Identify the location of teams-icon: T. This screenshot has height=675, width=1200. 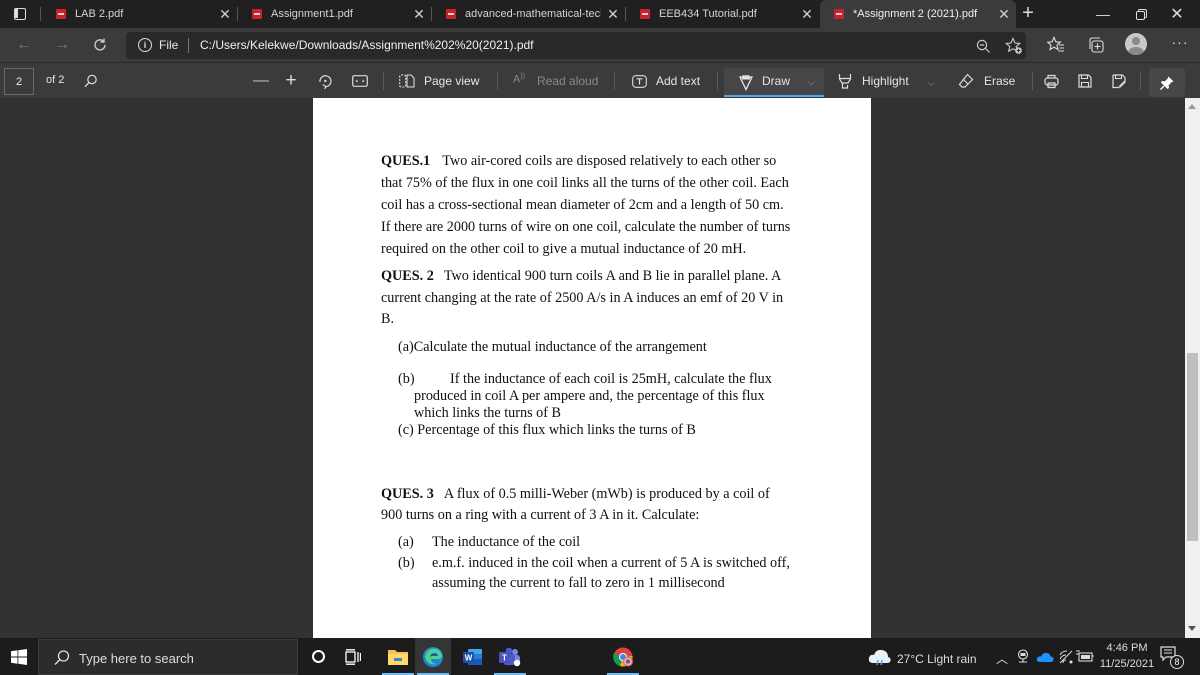
(510, 656).